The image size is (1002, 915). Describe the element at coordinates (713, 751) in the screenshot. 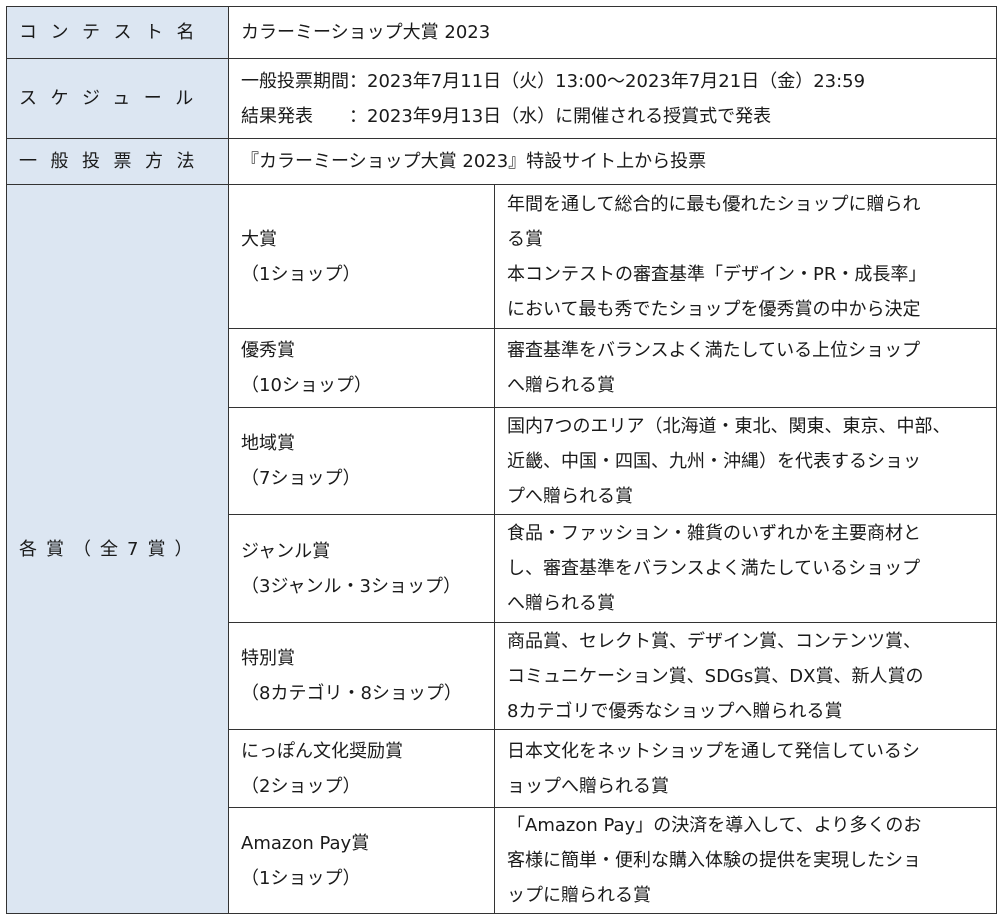

I see `award-description-line: 日本文化をネットショップを通して発信しているシ` at that location.